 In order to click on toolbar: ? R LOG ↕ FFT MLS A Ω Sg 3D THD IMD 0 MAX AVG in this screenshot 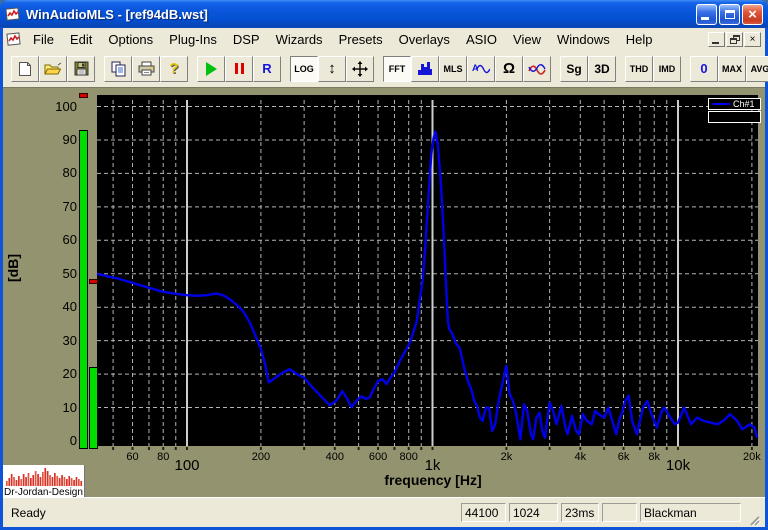, I will do `click(385, 68)`.